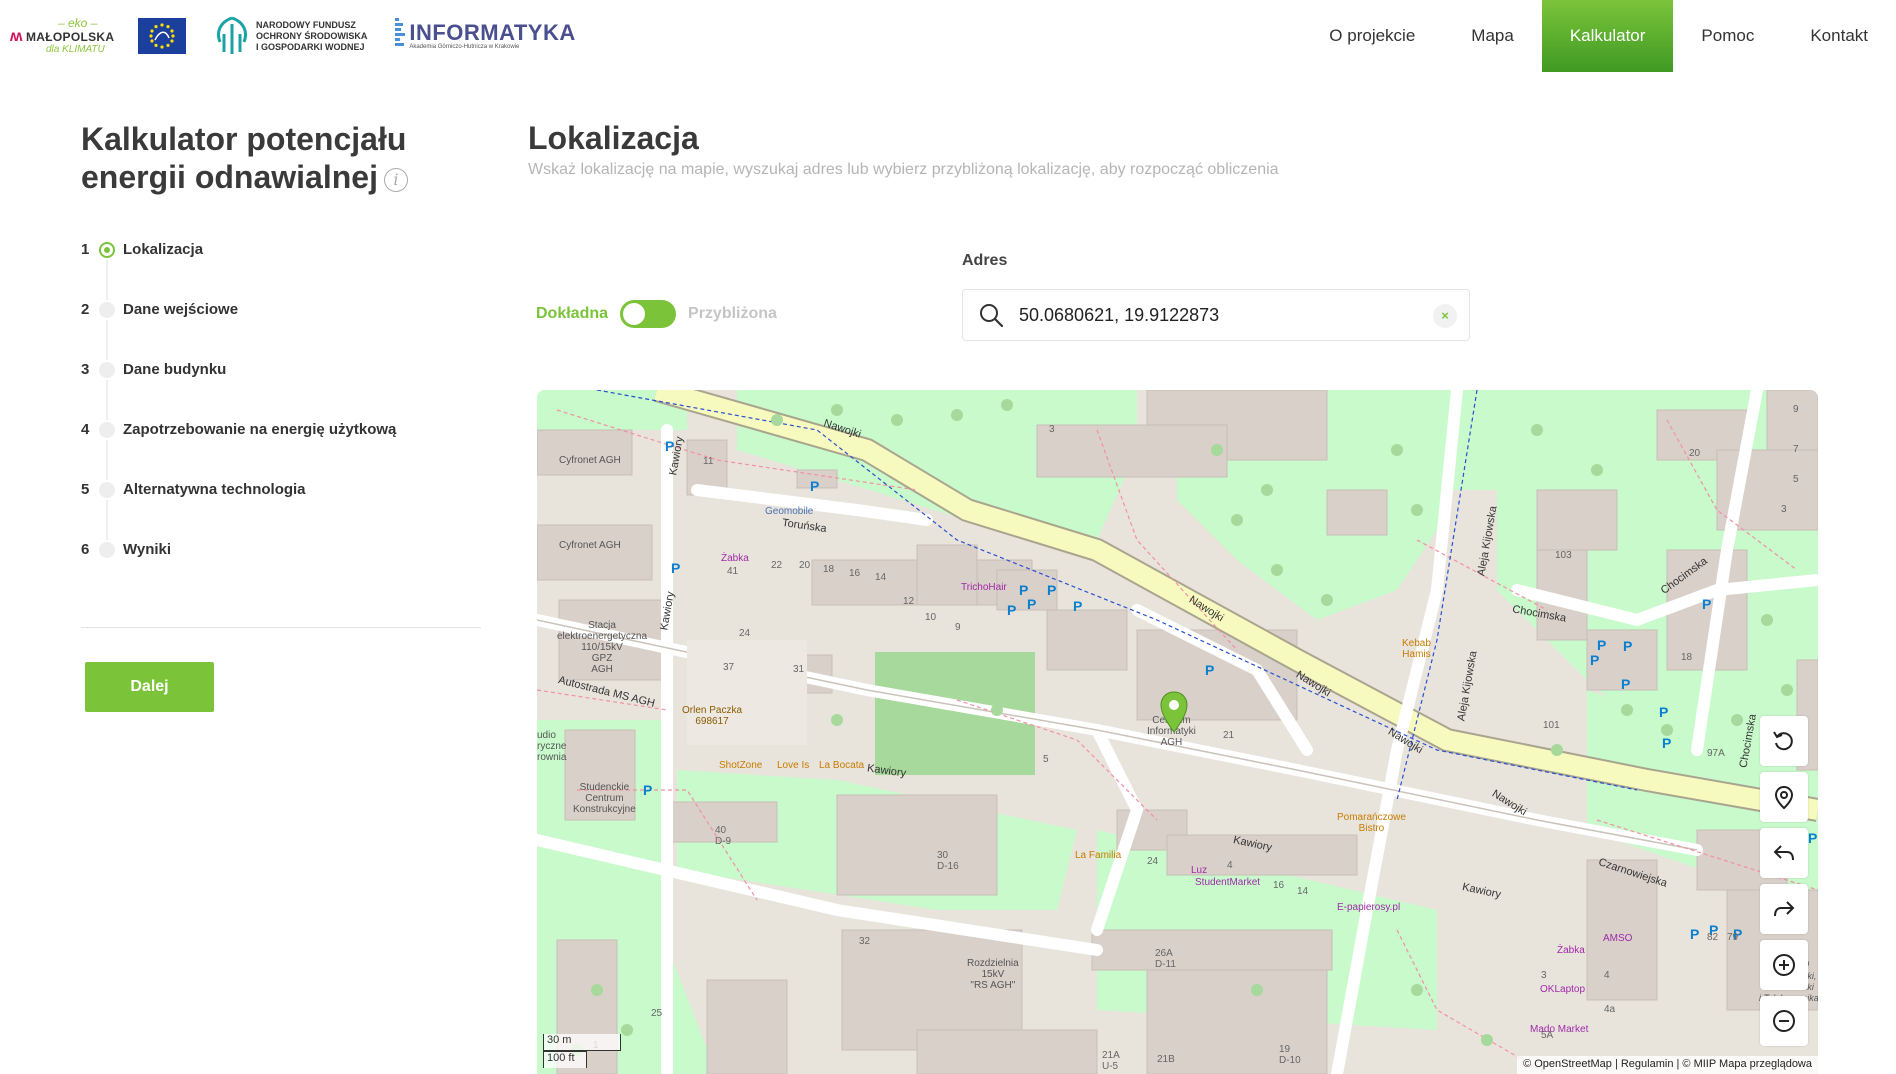  What do you see at coordinates (1839, 36) in the screenshot?
I see `nav-kontakt: Kontakt` at bounding box center [1839, 36].